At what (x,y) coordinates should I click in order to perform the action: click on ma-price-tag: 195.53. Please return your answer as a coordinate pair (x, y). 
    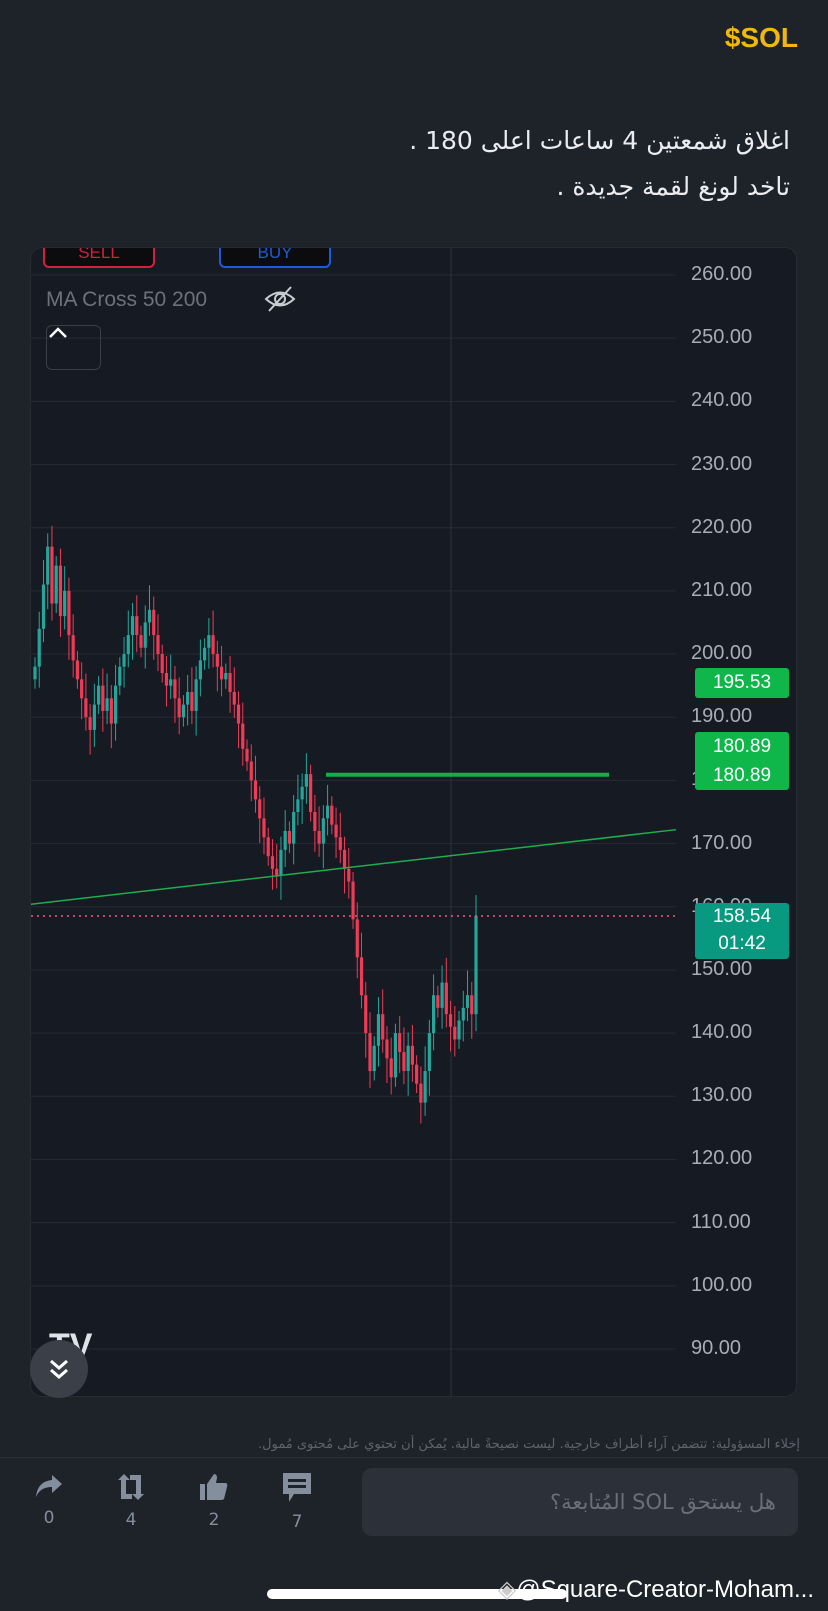
    Looking at the image, I should click on (742, 683).